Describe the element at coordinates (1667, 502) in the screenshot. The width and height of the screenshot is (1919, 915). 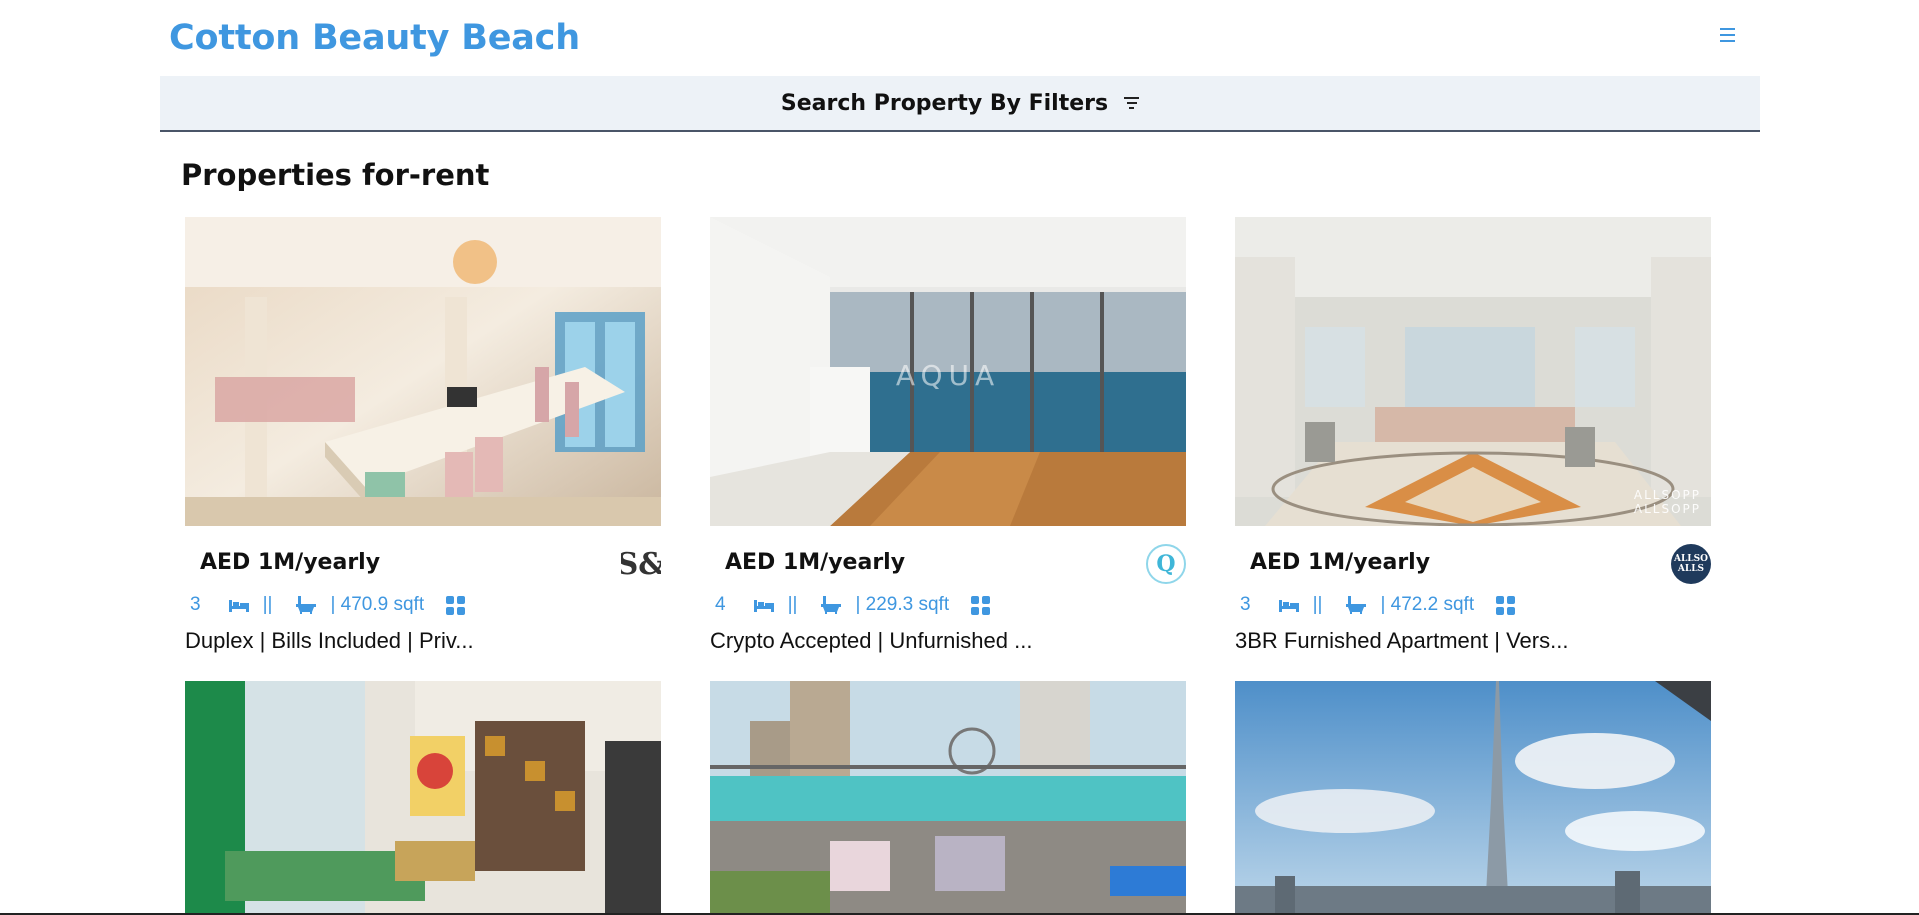
I see `photo-watermark: ALLSOPP ALLSOPP` at that location.